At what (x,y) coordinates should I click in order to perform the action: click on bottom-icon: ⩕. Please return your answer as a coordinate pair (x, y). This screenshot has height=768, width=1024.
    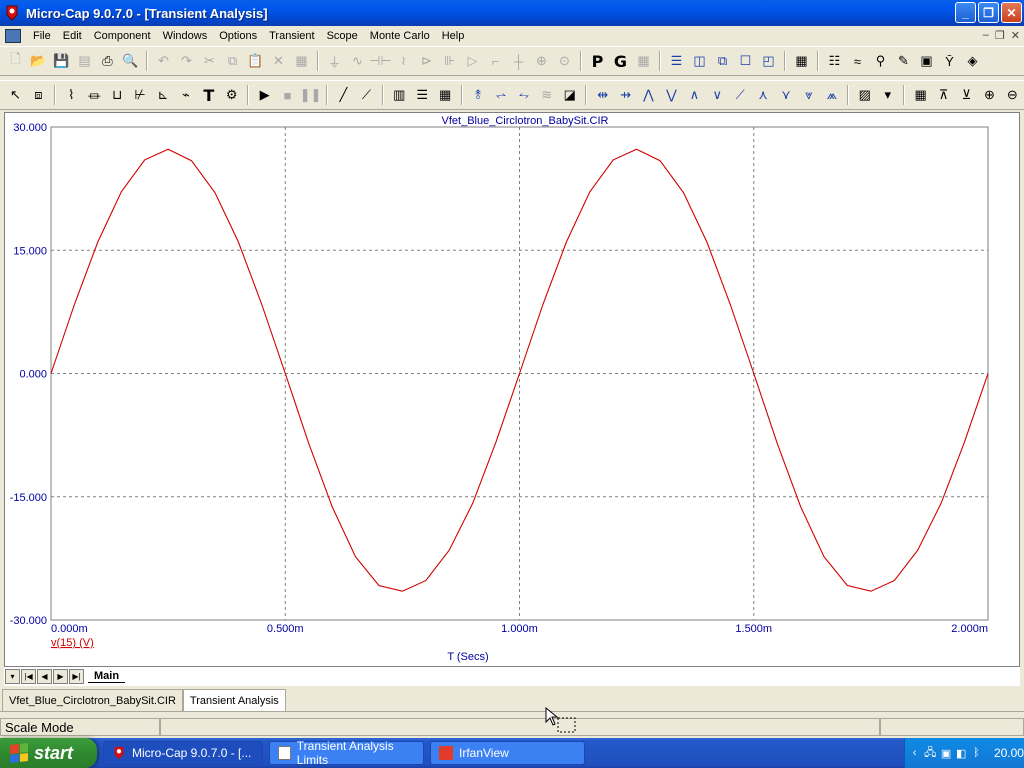
    Looking at the image, I should click on (832, 95).